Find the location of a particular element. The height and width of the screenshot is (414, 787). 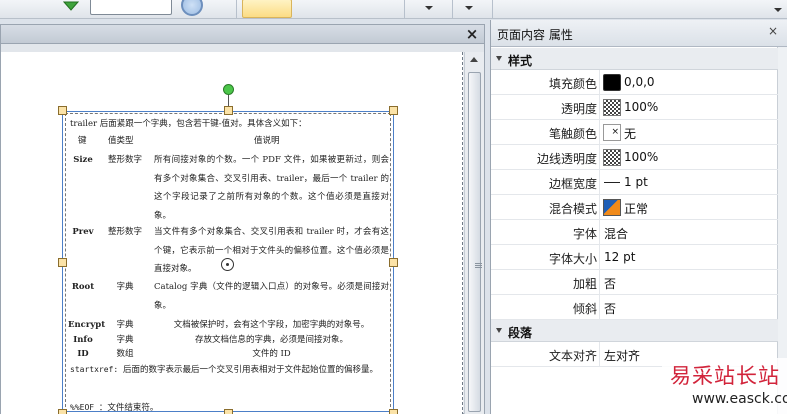

prop-label: 文本对齐 is located at coordinates (572, 356).